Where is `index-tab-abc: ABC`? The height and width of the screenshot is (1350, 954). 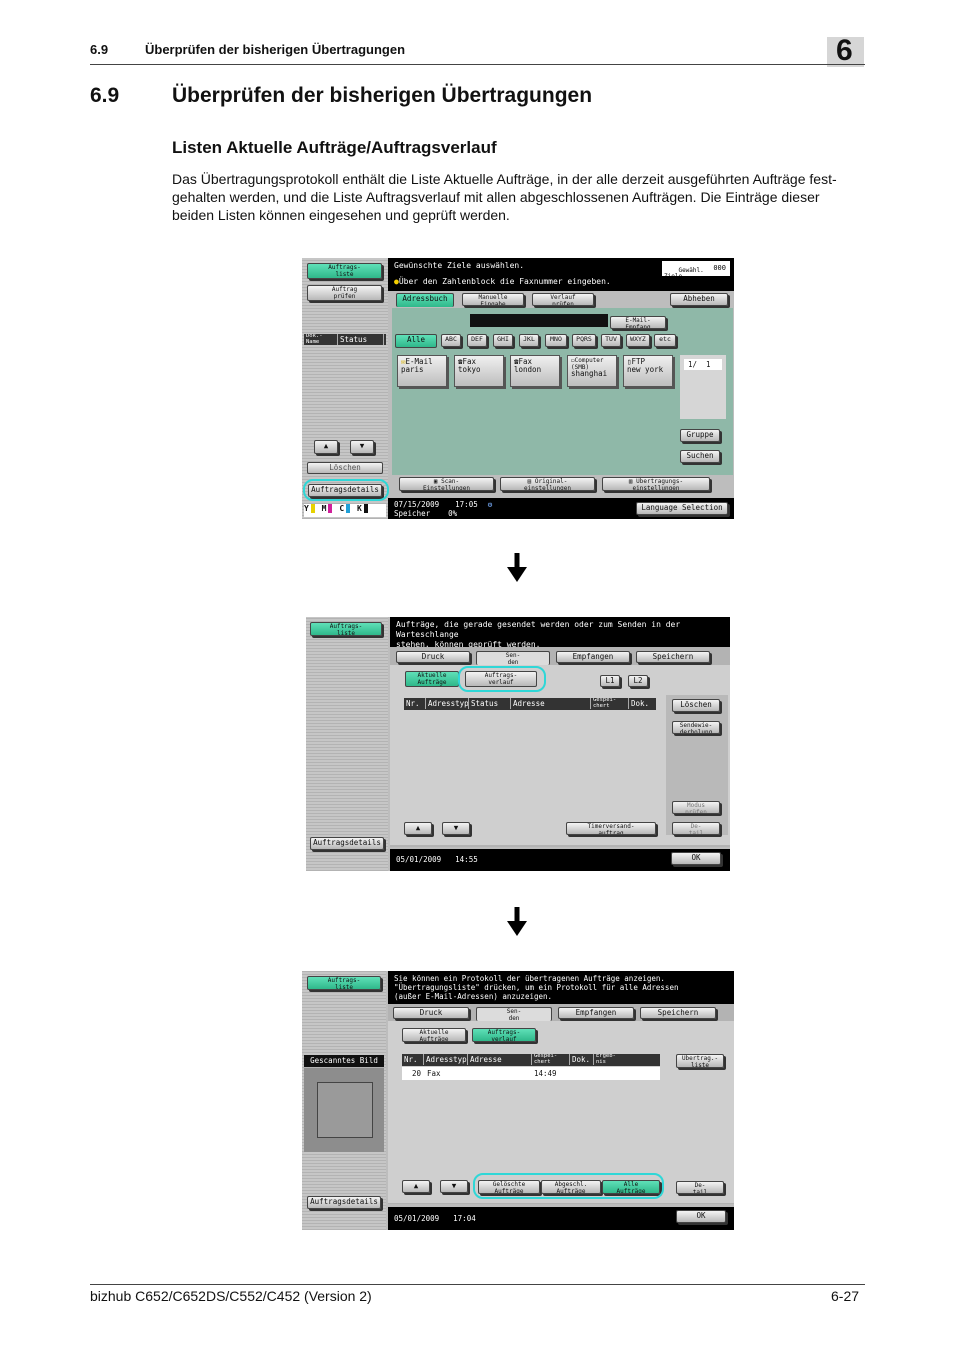
index-tab-abc: ABC is located at coordinates (451, 340).